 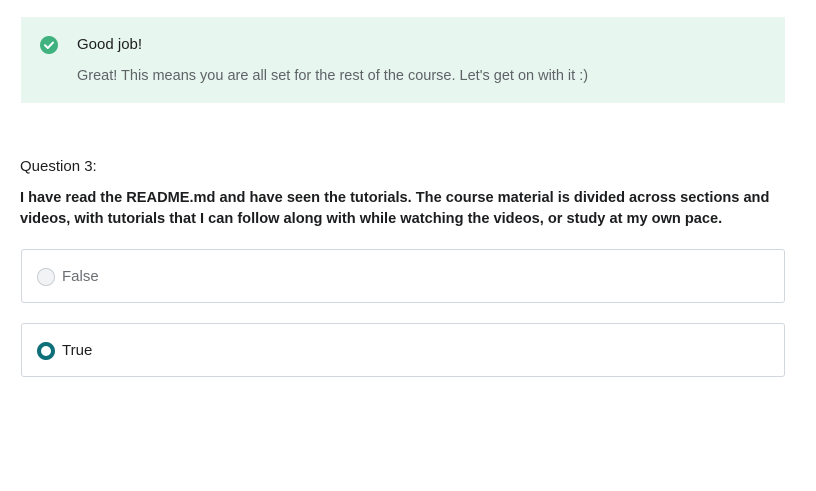 What do you see at coordinates (49, 45) in the screenshot?
I see `check-circle-icon` at bounding box center [49, 45].